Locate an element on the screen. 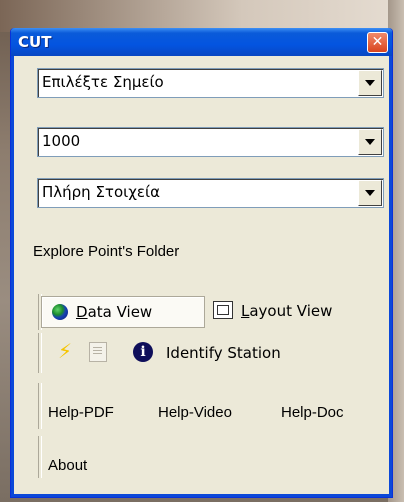 The image size is (404, 502). globe-icon is located at coordinates (60, 312).